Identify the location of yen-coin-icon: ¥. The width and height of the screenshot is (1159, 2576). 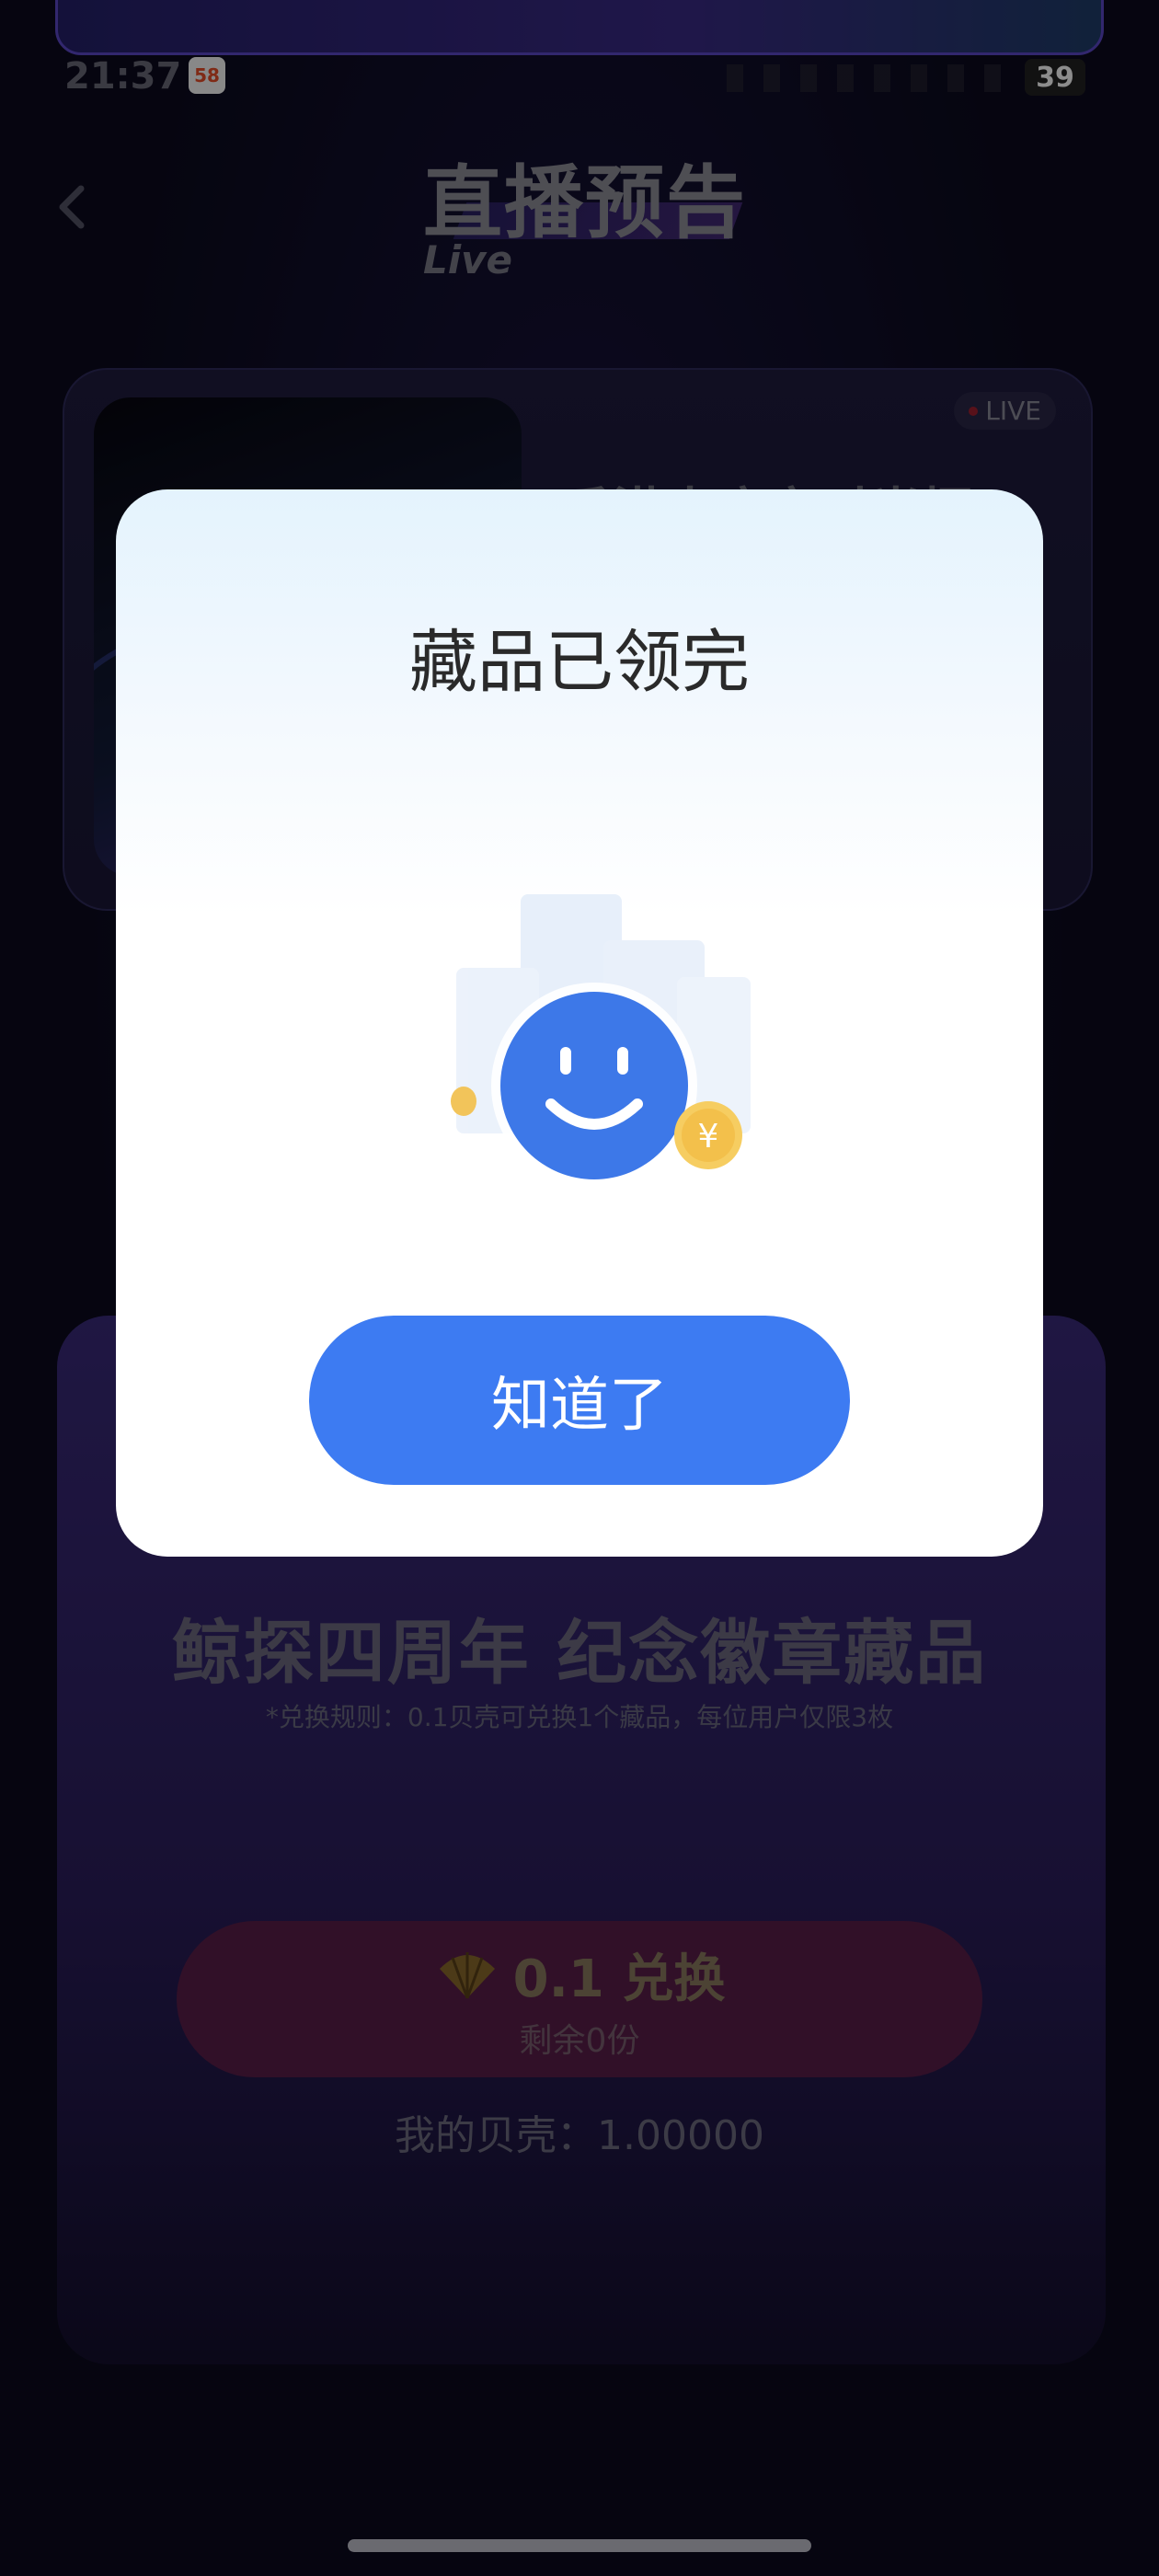
(708, 1135).